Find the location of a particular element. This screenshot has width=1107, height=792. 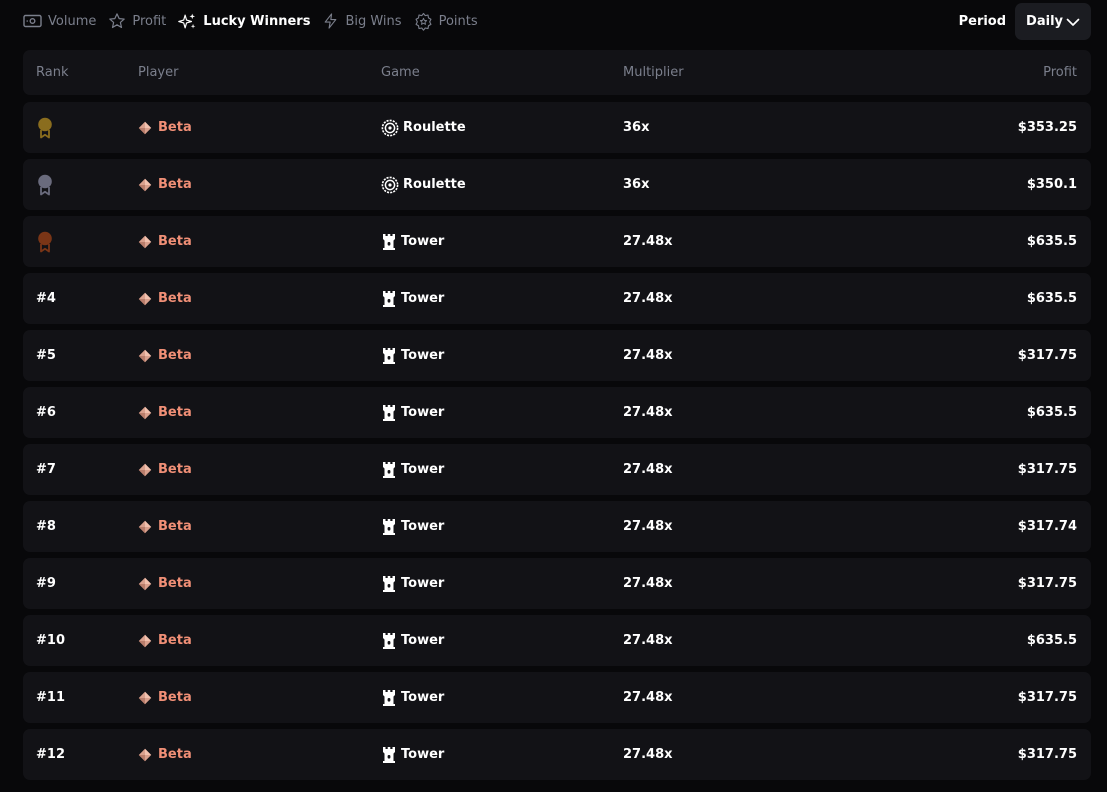

row-rank: #12 is located at coordinates (50, 754).